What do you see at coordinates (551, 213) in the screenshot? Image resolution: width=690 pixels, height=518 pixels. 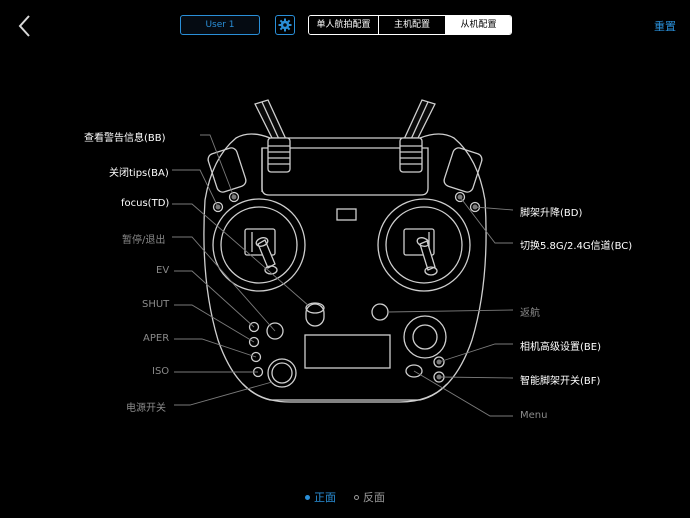 I see `label-gear-lift: 脚架升降(BD)` at bounding box center [551, 213].